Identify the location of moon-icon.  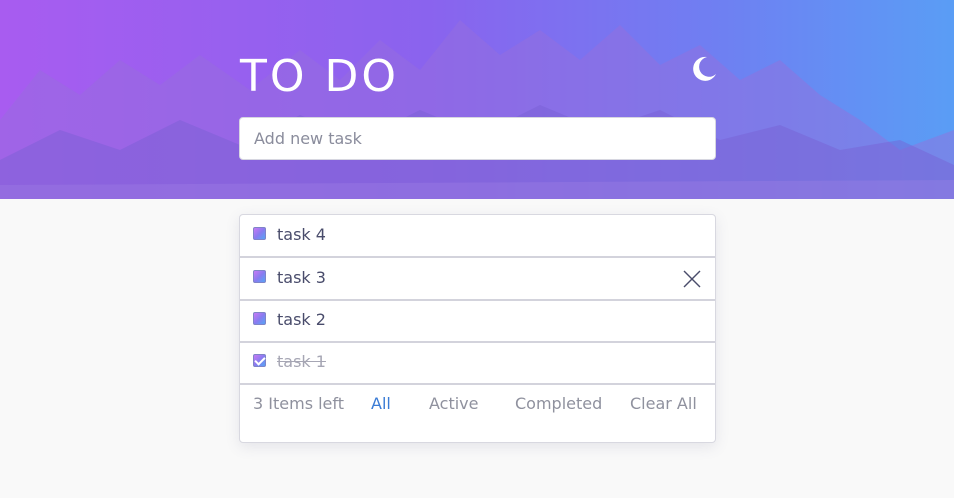
(704, 68).